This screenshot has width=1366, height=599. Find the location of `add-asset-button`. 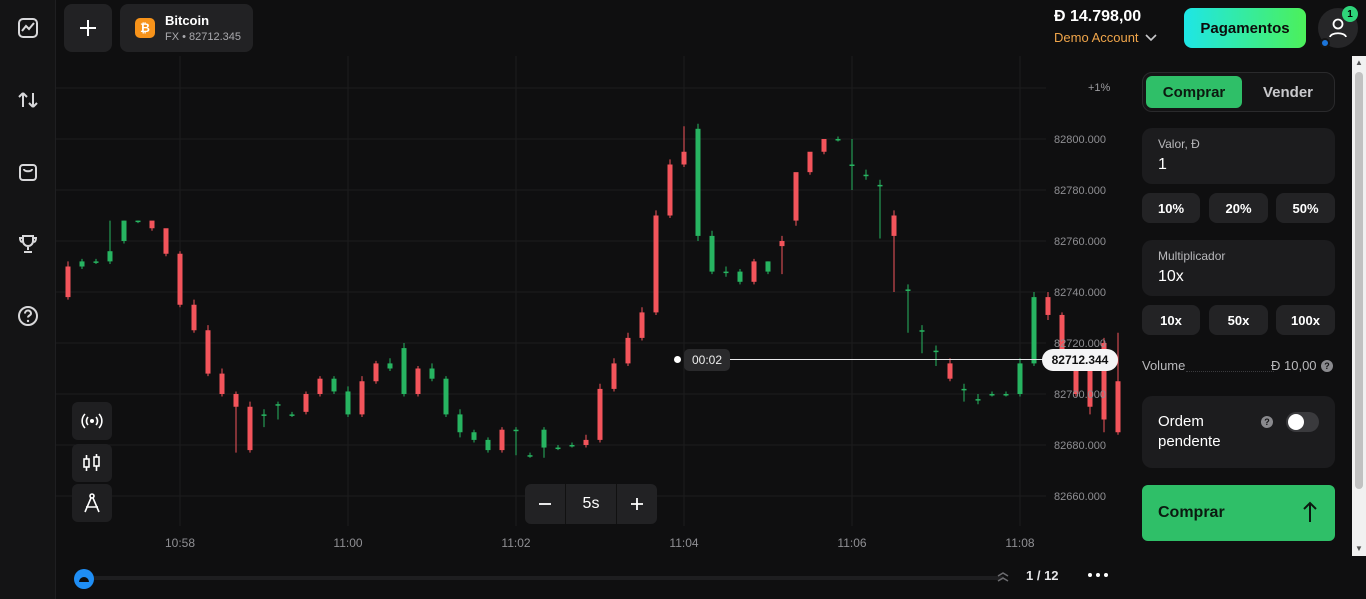

add-asset-button is located at coordinates (88, 28).